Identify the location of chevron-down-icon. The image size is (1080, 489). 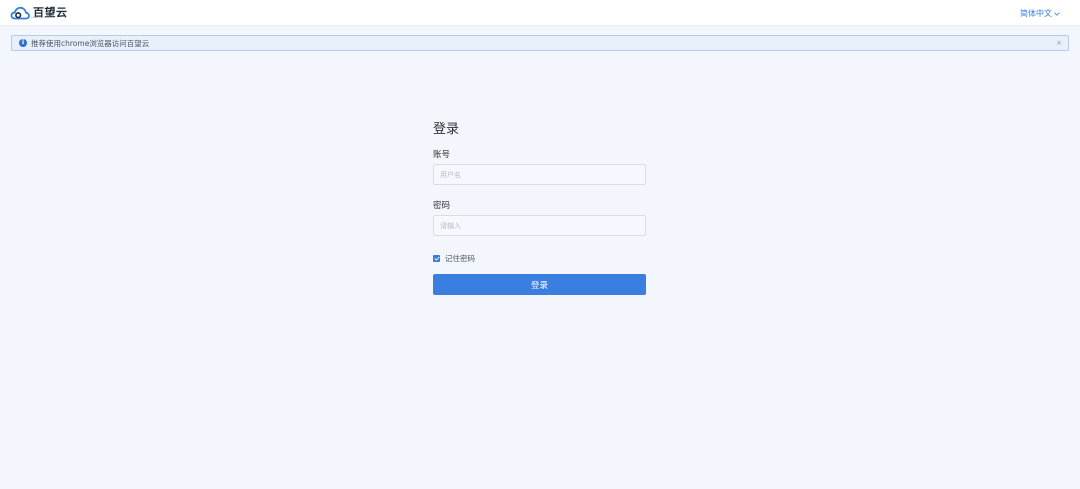
(1057, 13).